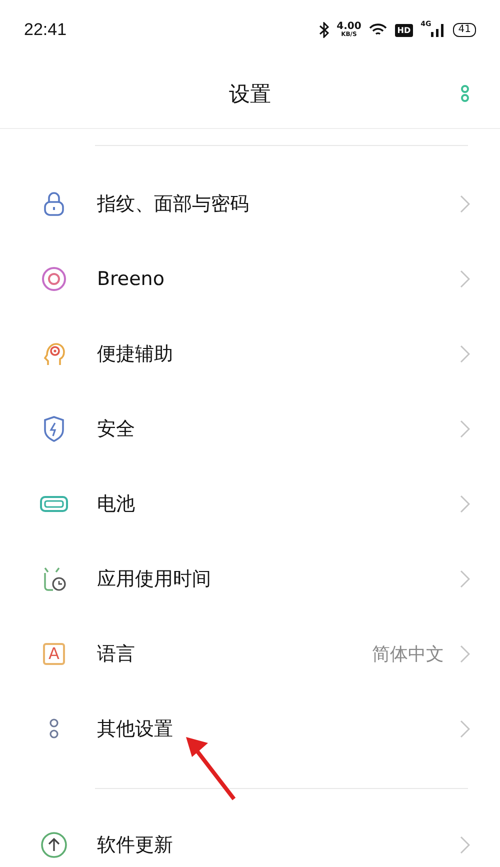 The height and width of the screenshot is (867, 500). What do you see at coordinates (250, 837) in the screenshot?
I see `settings-item: 软件更新` at bounding box center [250, 837].